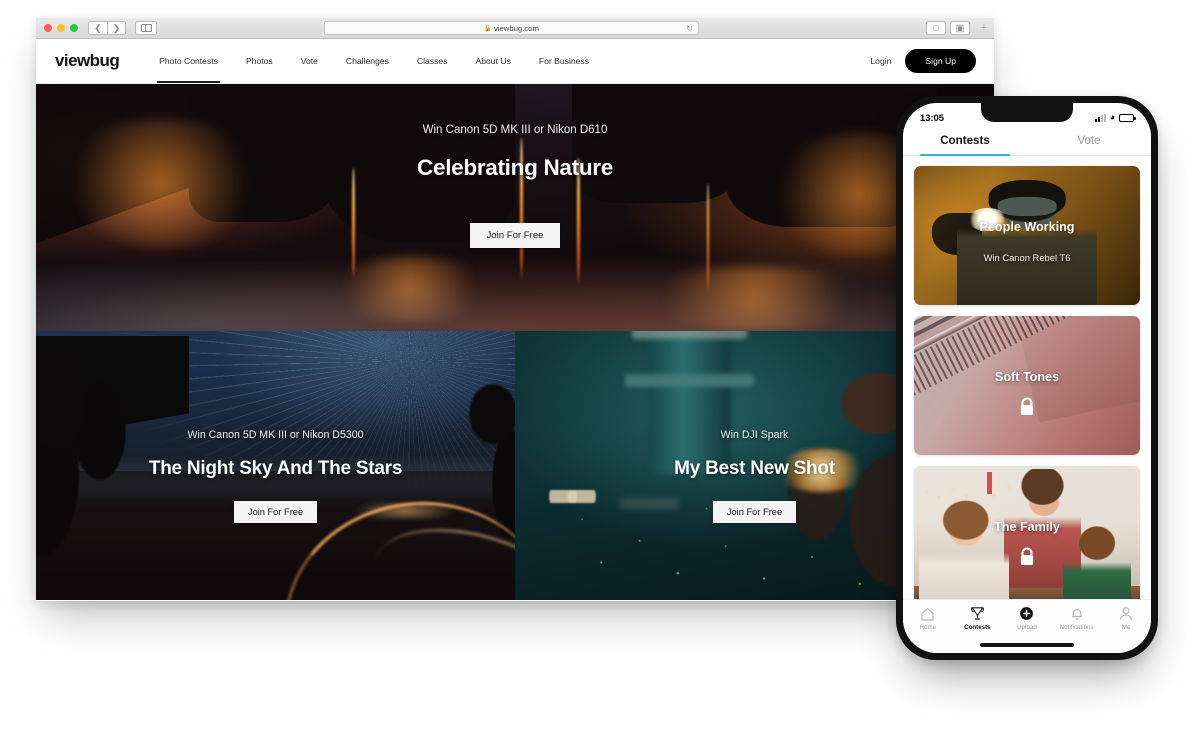 The width and height of the screenshot is (1200, 748). What do you see at coordinates (1127, 117) in the screenshot?
I see `battery-icon` at bounding box center [1127, 117].